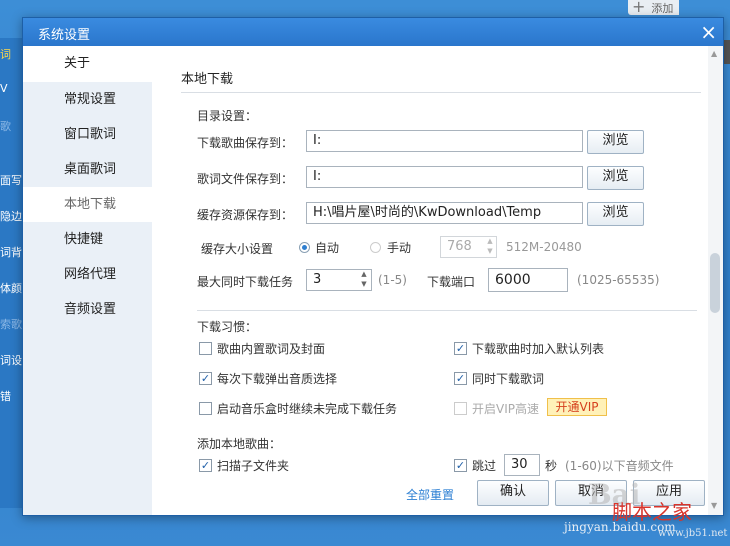 The width and height of the screenshot is (730, 546). What do you see at coordinates (444, 177) in the screenshot?
I see `lyric-path-input: I:` at bounding box center [444, 177].